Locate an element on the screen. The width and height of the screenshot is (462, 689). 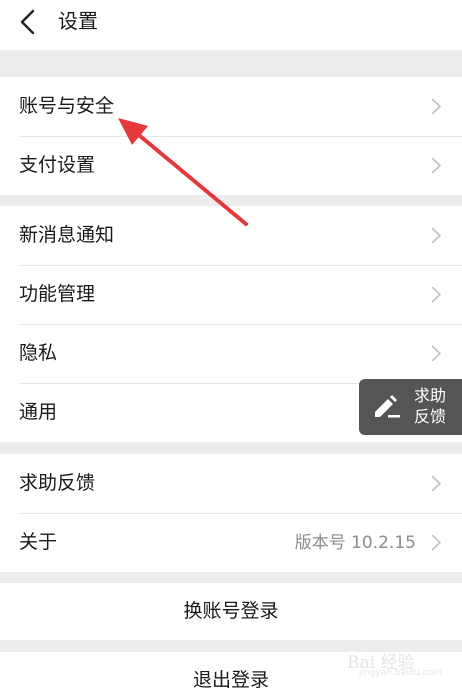
settings-item-label: 求助反馈 is located at coordinates (57, 483).